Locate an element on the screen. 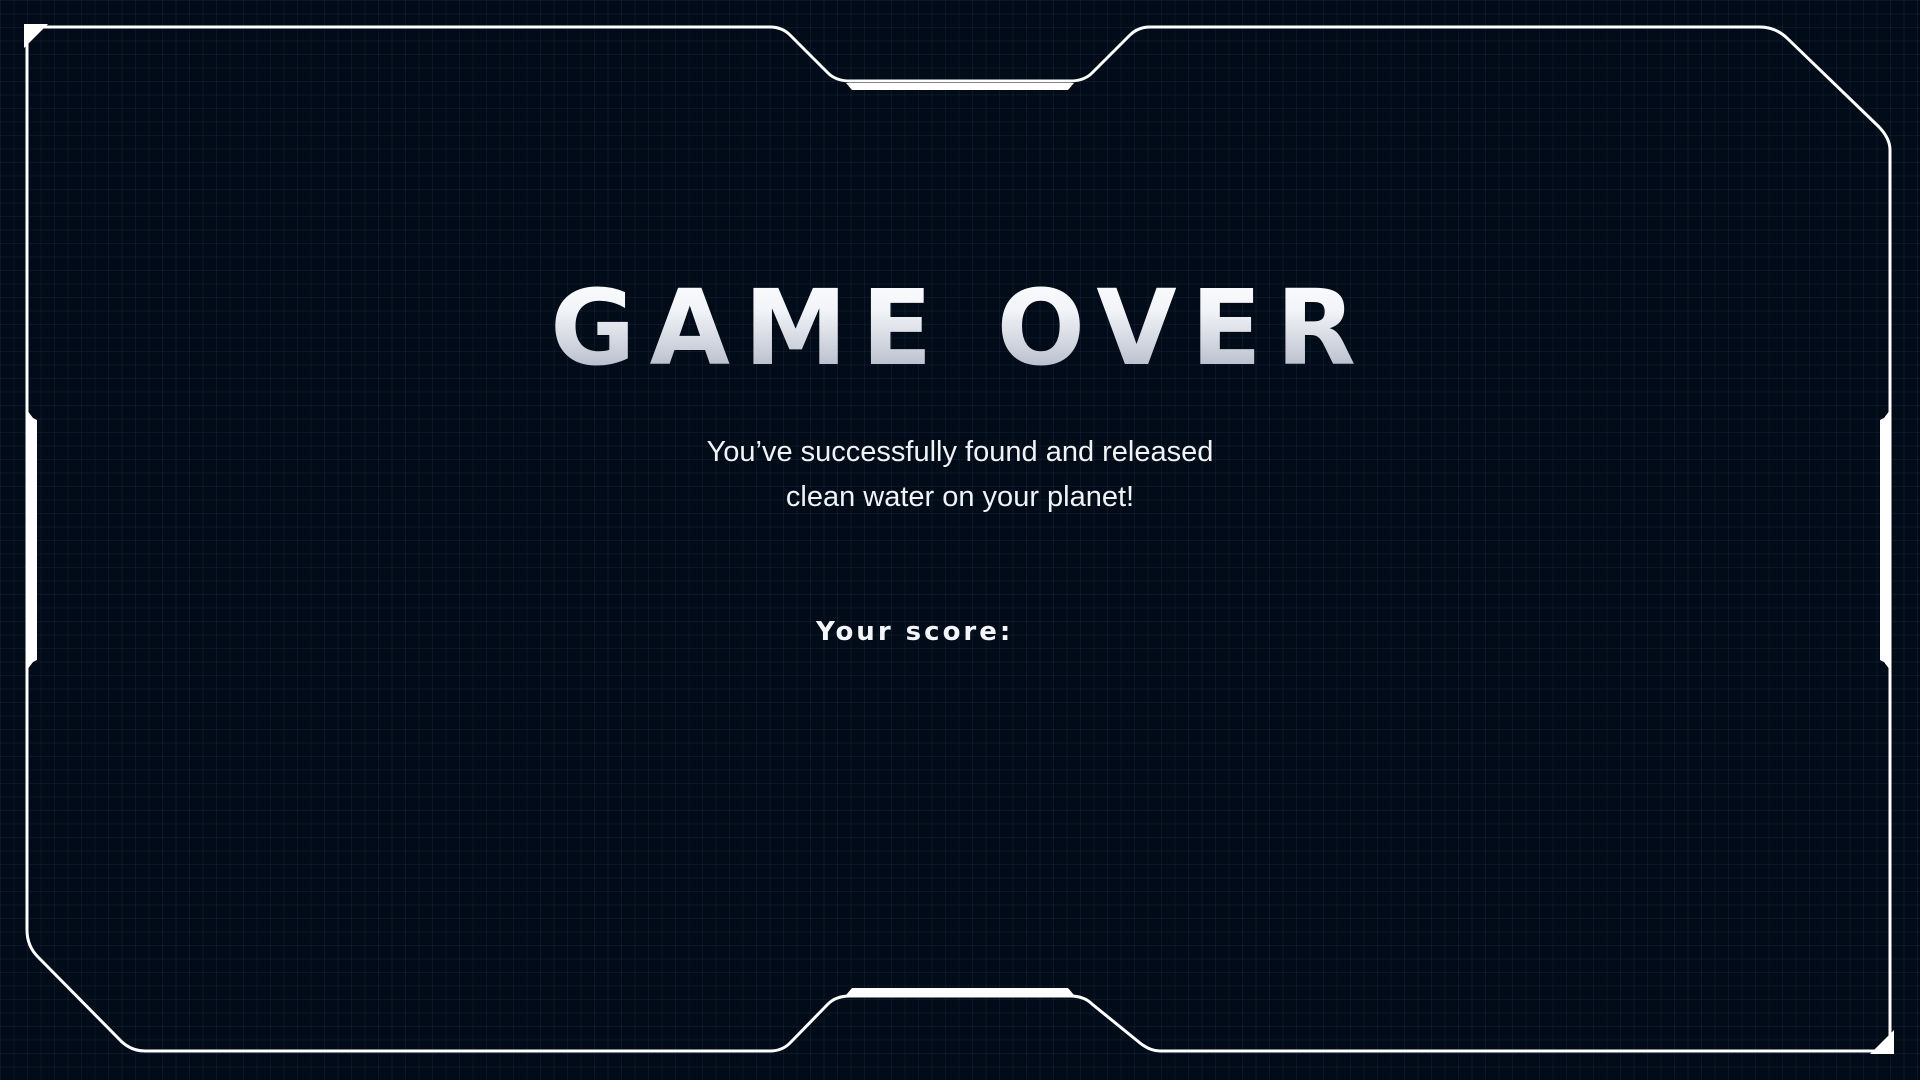 The width and height of the screenshot is (1920, 1080). game-over-title: GAME OVER is located at coordinates (960, 328).